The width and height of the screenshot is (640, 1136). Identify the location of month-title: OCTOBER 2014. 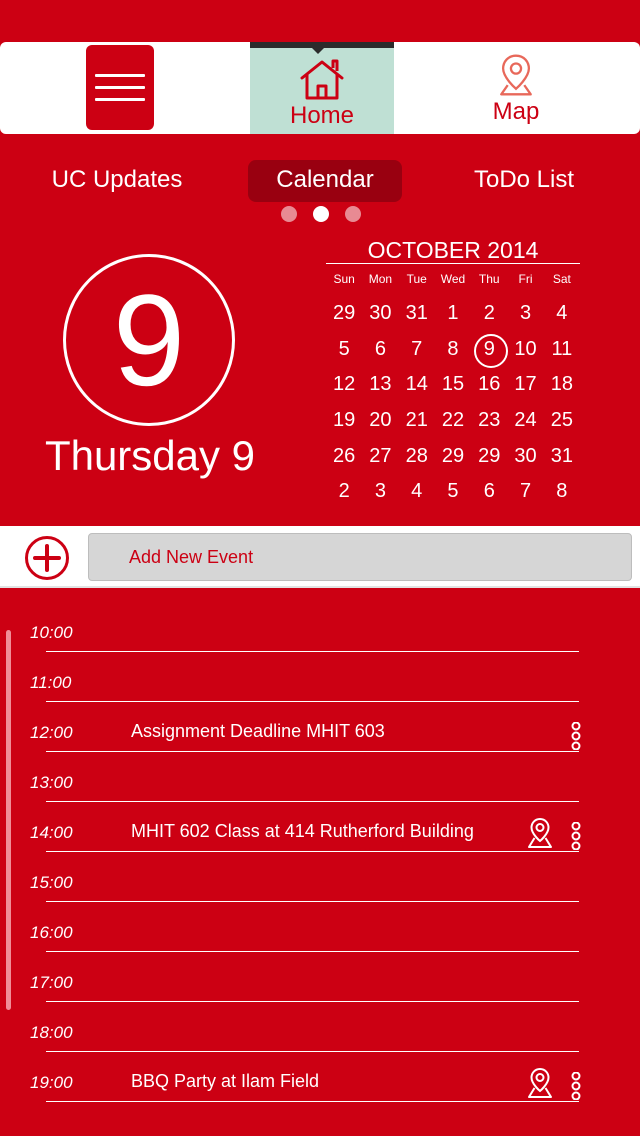
(453, 250).